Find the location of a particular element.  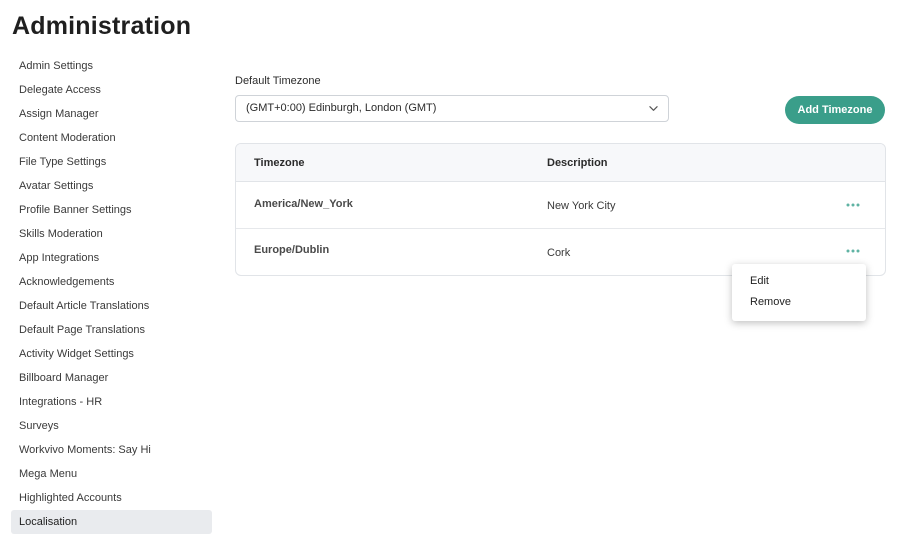

edit-menu-item: Edit is located at coordinates (799, 281).